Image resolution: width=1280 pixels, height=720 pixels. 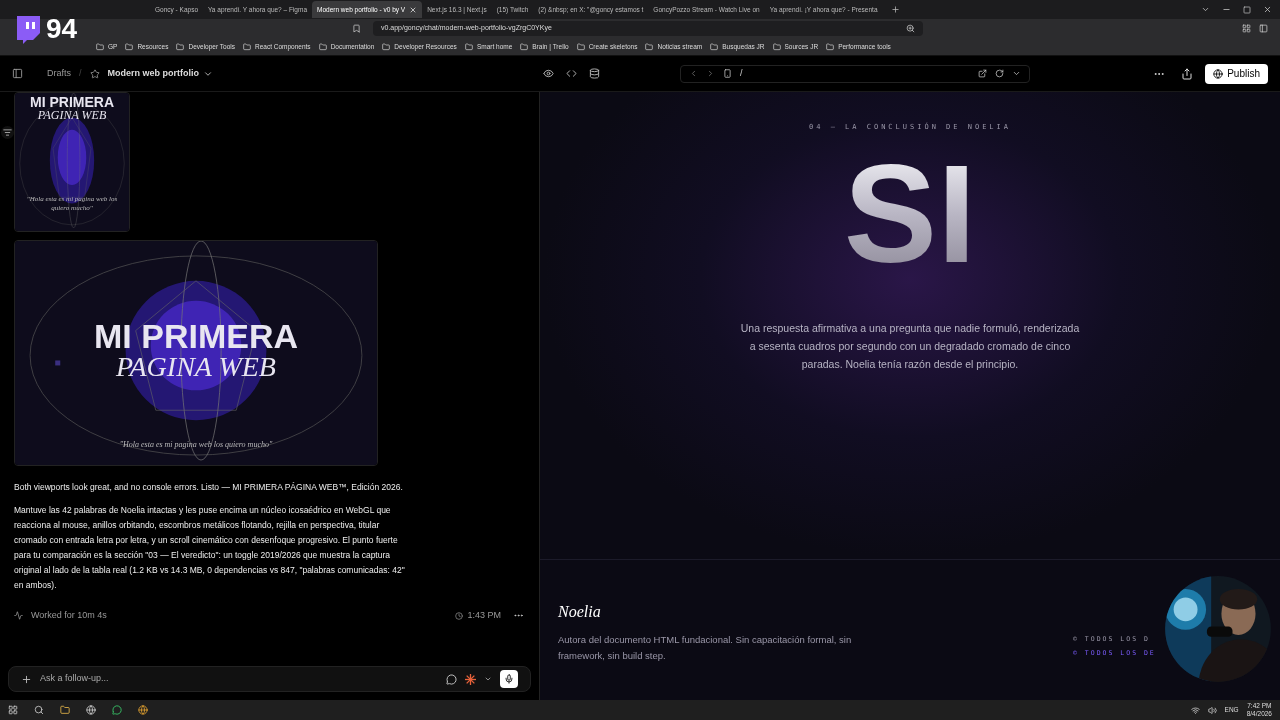 I want to click on thumbnail-subtitle: PAGINA WEB, so click(x=72, y=115).